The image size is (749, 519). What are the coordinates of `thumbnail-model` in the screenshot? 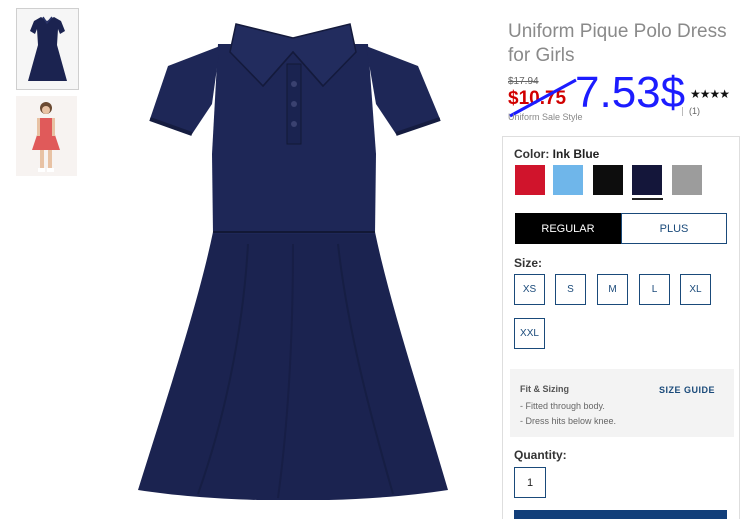 It's located at (46, 136).